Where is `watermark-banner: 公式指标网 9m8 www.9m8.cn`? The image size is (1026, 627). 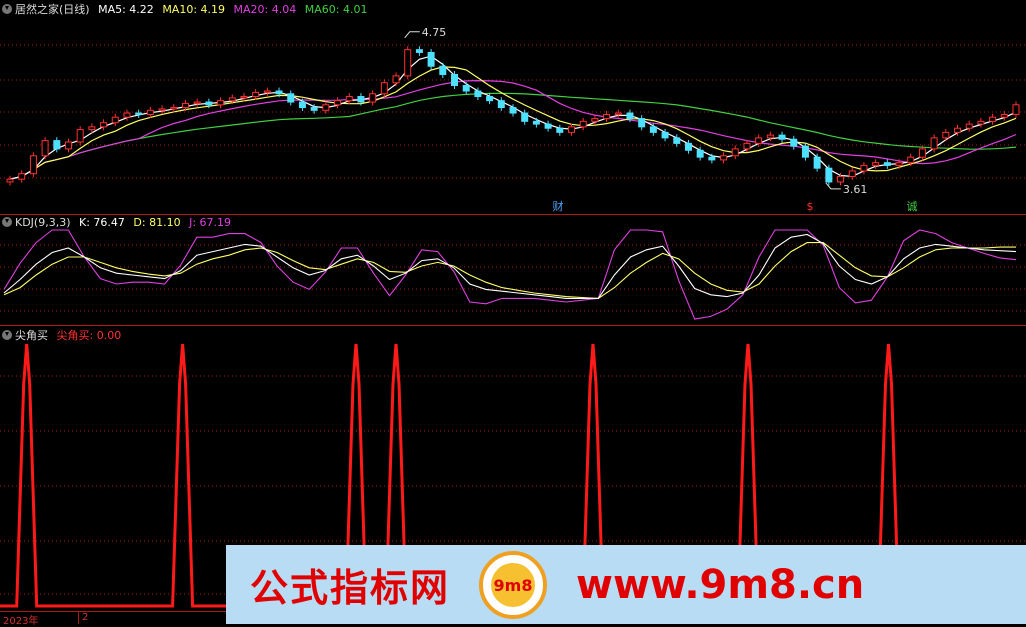 watermark-banner: 公式指标网 9m8 www.9m8.cn is located at coordinates (626, 584).